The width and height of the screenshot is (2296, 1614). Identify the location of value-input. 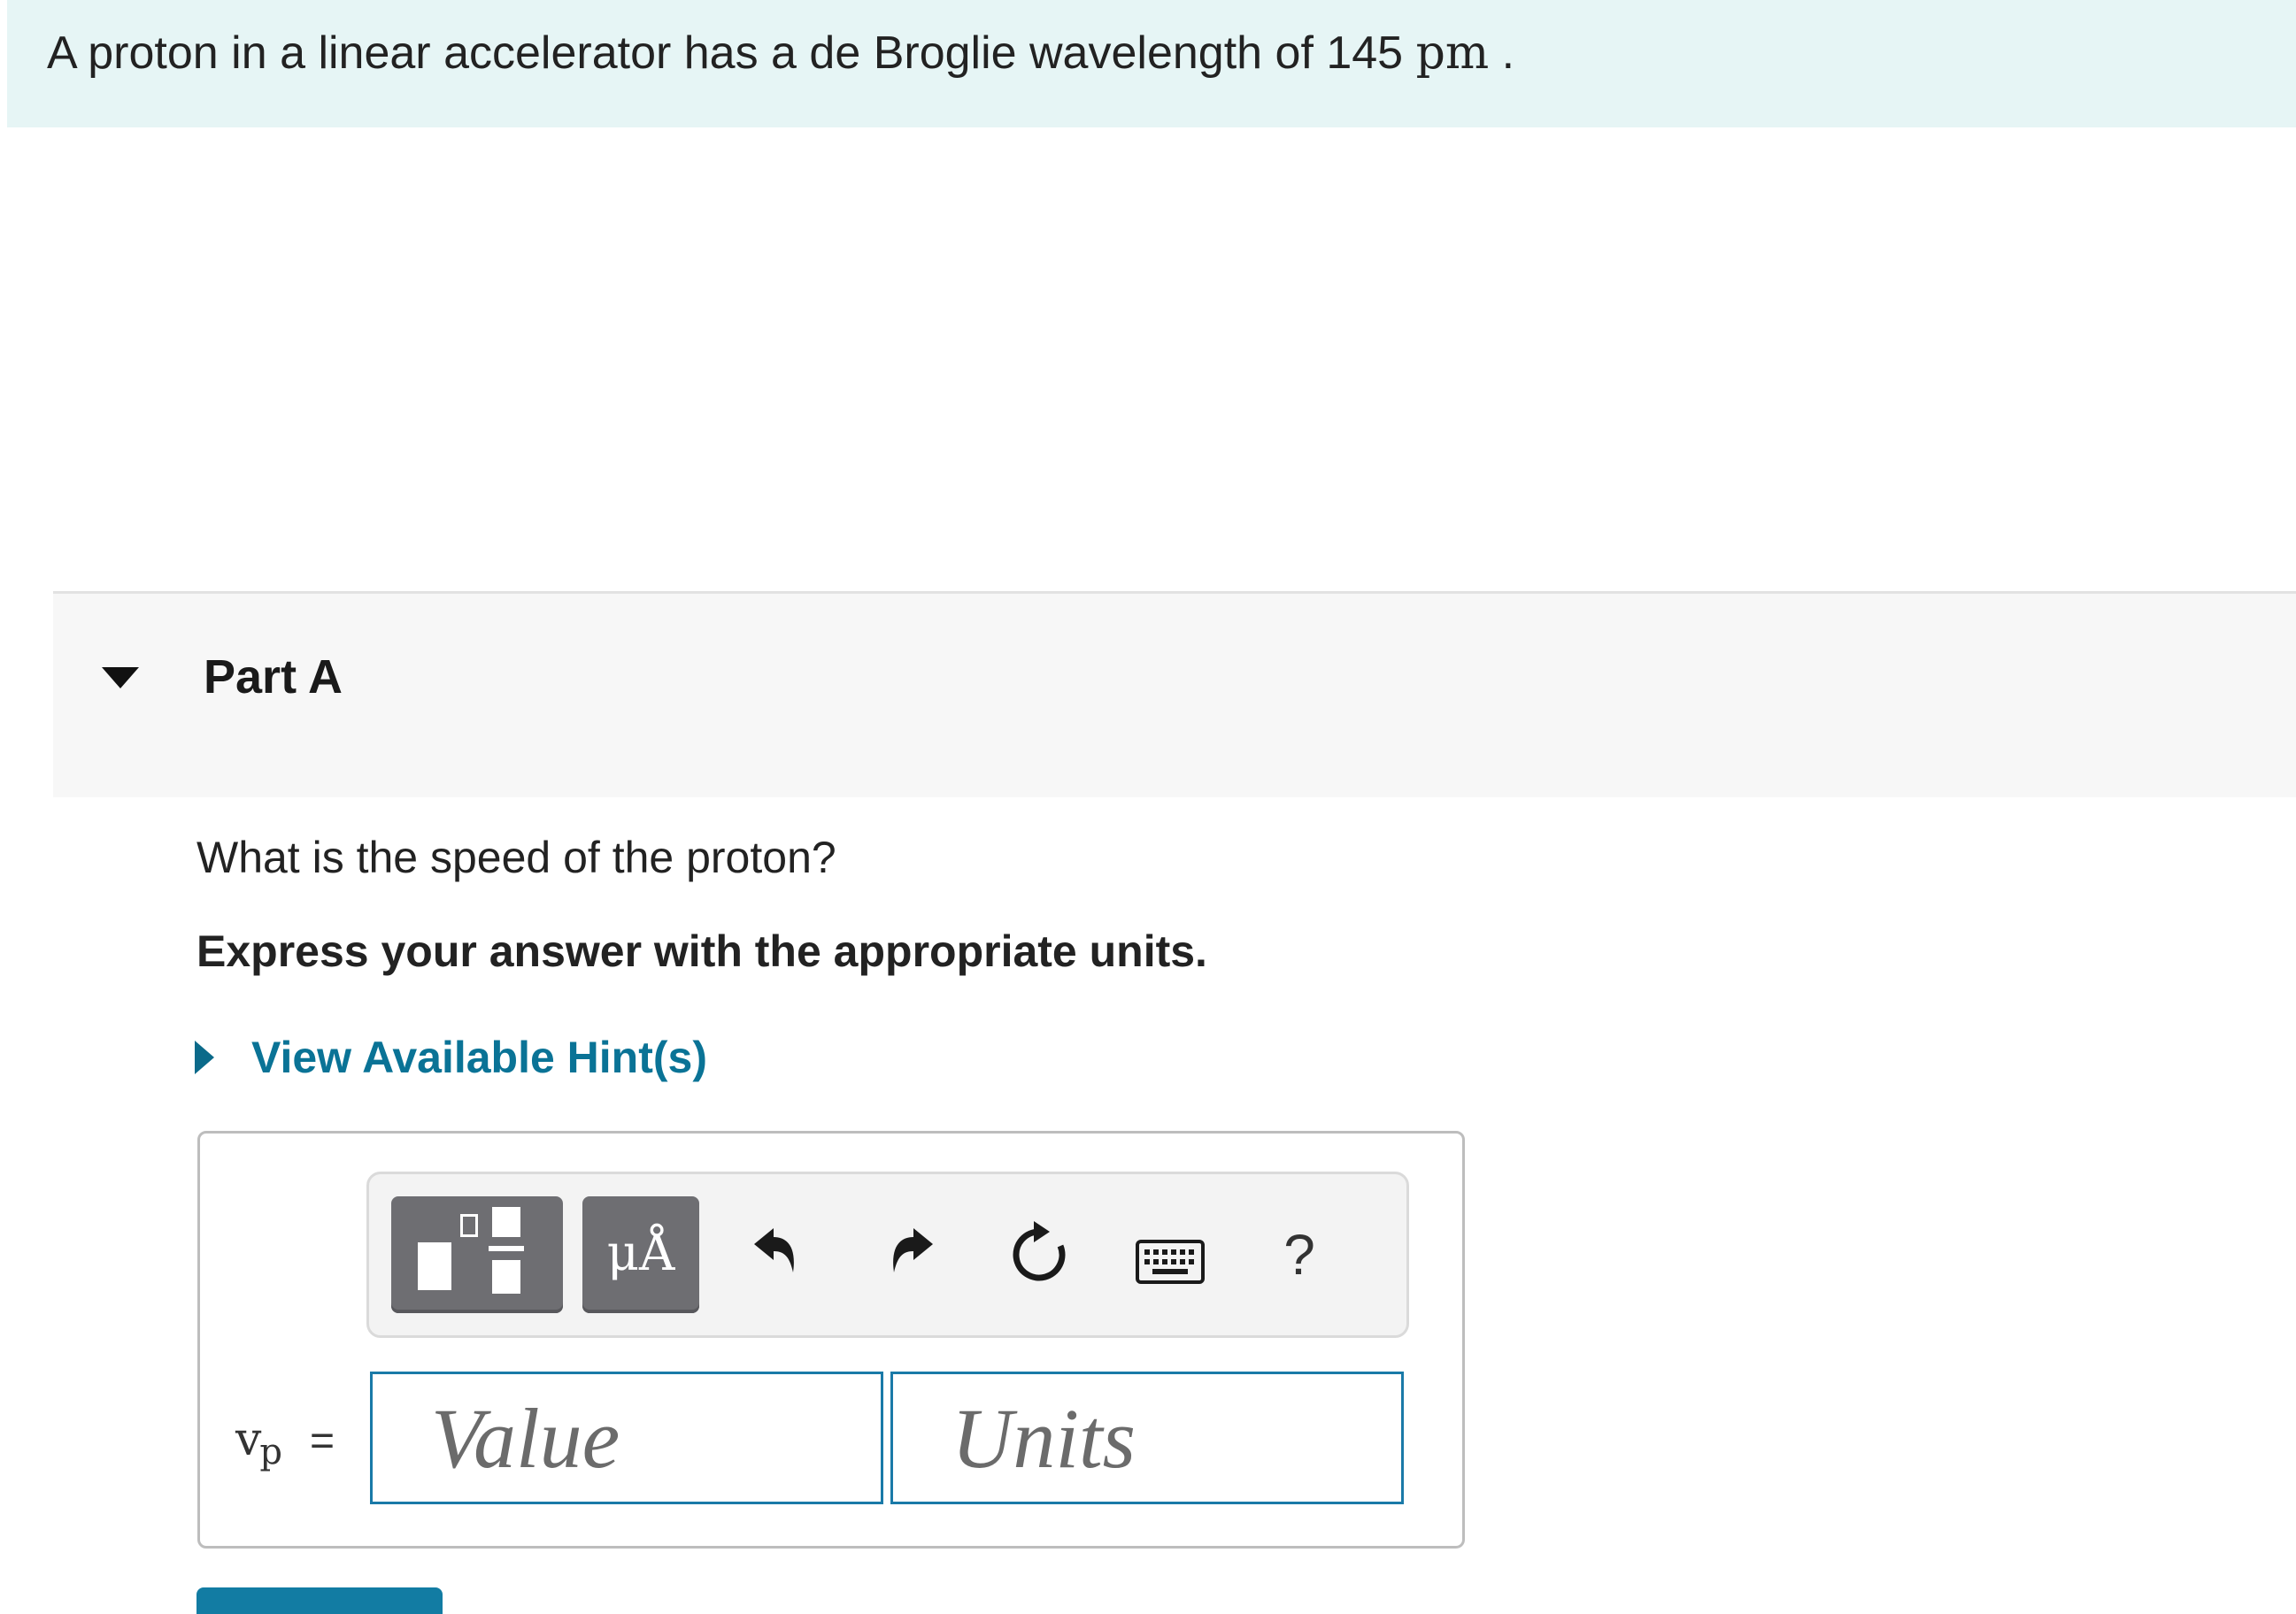
(626, 1438).